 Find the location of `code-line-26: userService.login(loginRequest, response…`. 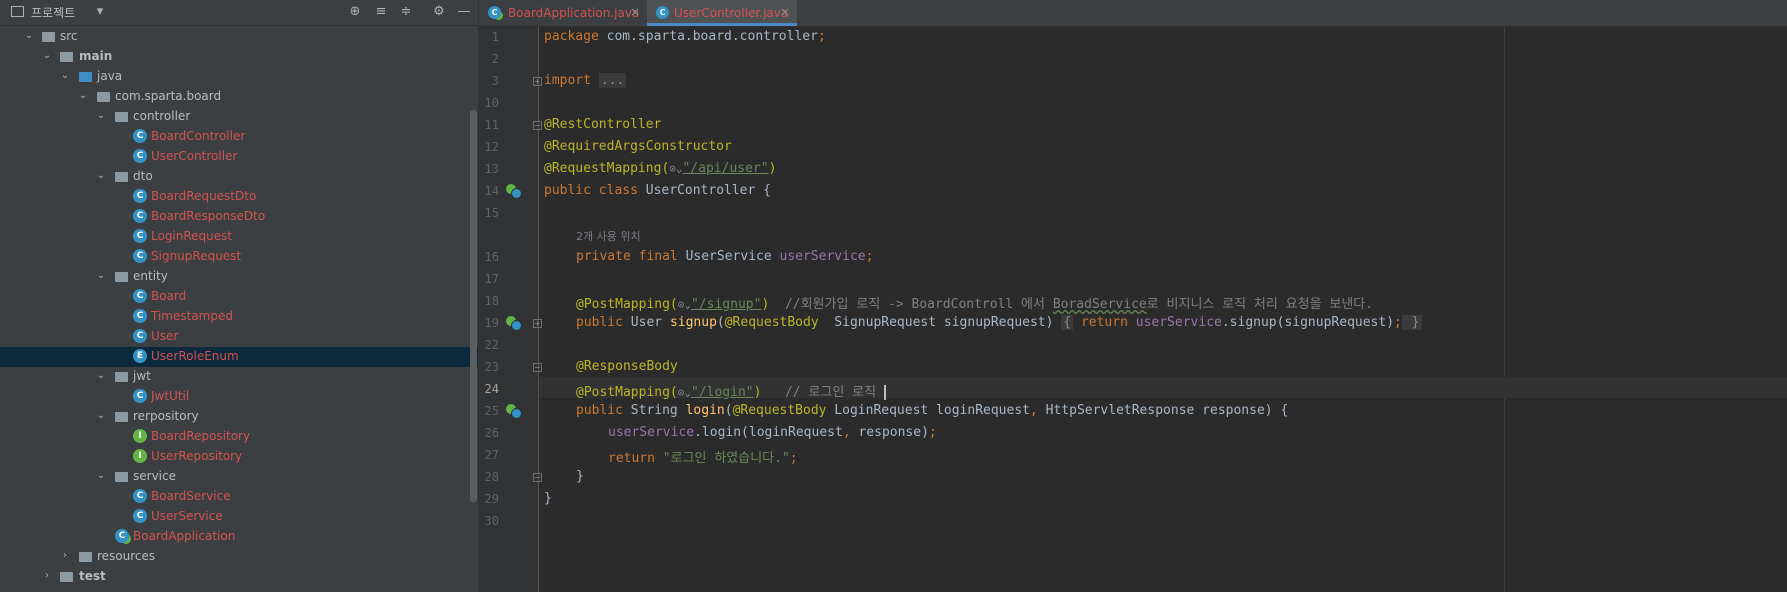

code-line-26: userService.login(loginRequest, response… is located at coordinates (740, 432).